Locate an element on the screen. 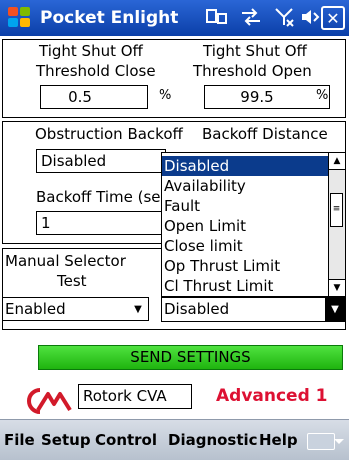 The image size is (349, 460). obstruction-backoff-label: Obstruction Backoff is located at coordinates (109, 134).